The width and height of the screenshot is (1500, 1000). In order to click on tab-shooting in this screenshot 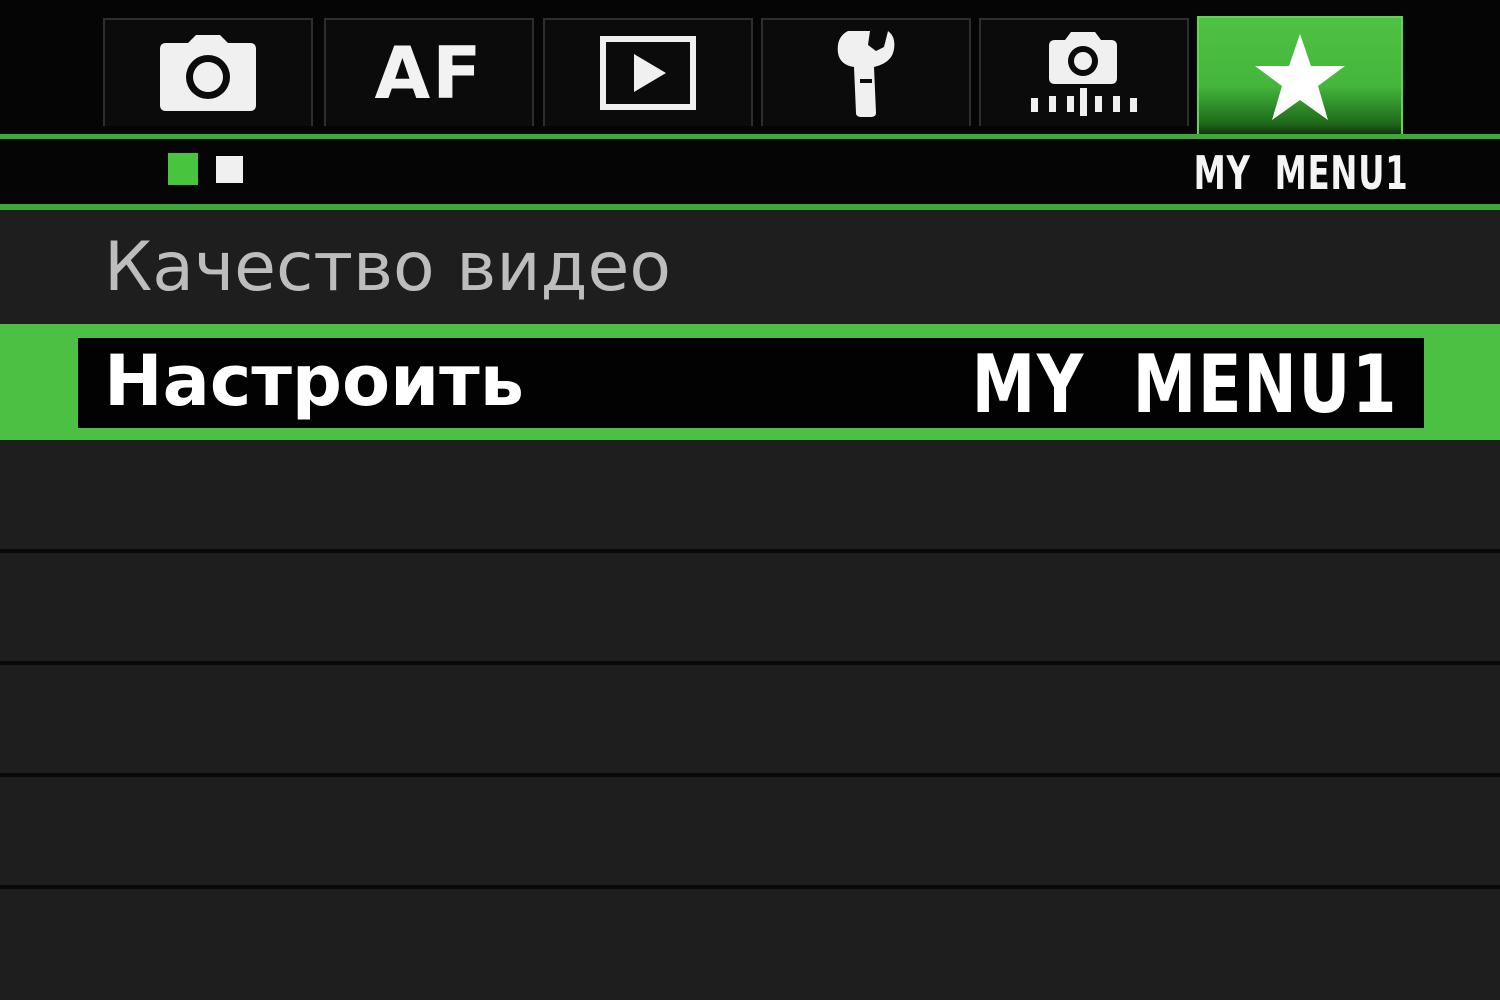, I will do `click(208, 72)`.